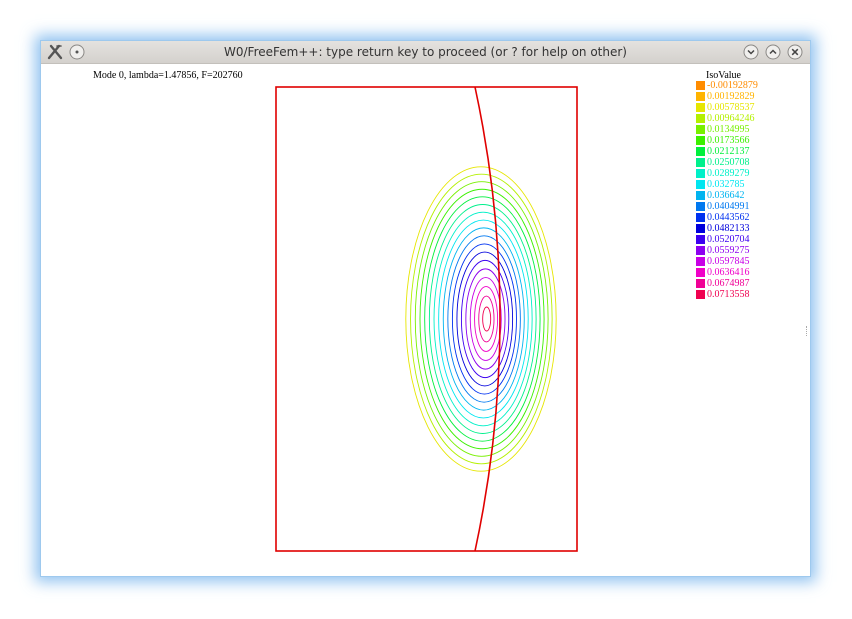 Image resolution: width=852 pixels, height=619 pixels. I want to click on window-menu-icon, so click(77, 52).